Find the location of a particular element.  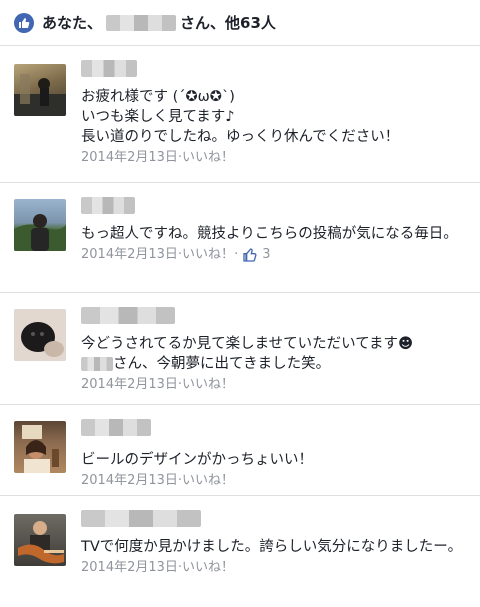

comment-text: もっ超人ですね。競技よりこちらの投稿が気になる毎日。 is located at coordinates (269, 234).